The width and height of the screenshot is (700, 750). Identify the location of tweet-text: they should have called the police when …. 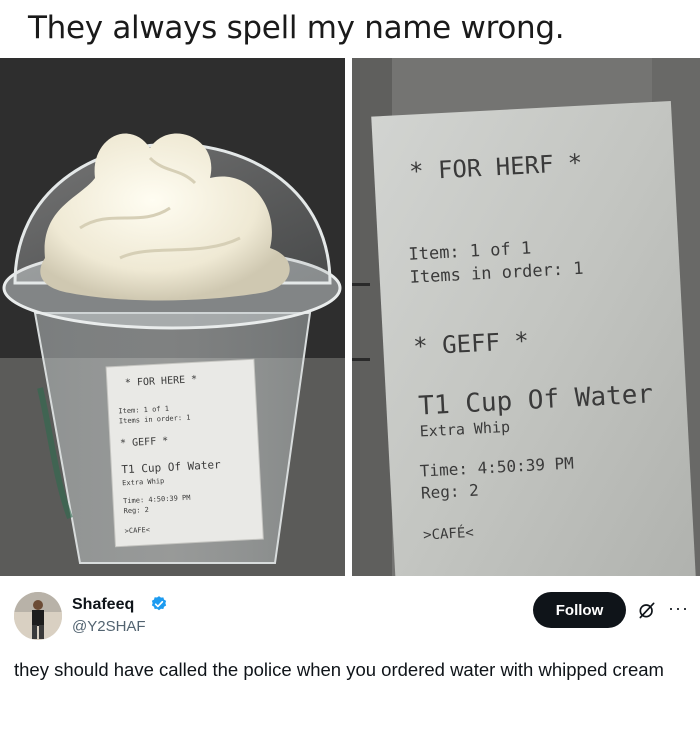
(339, 669).